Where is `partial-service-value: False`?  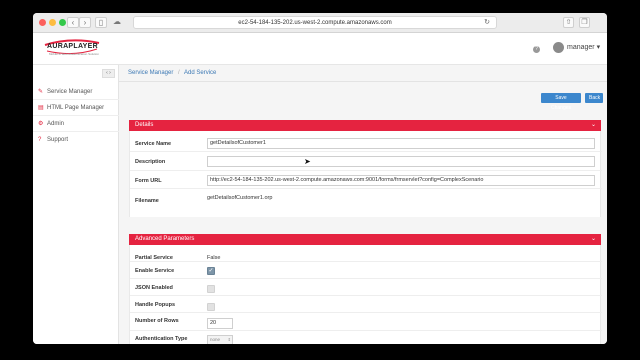 partial-service-value: False is located at coordinates (214, 258).